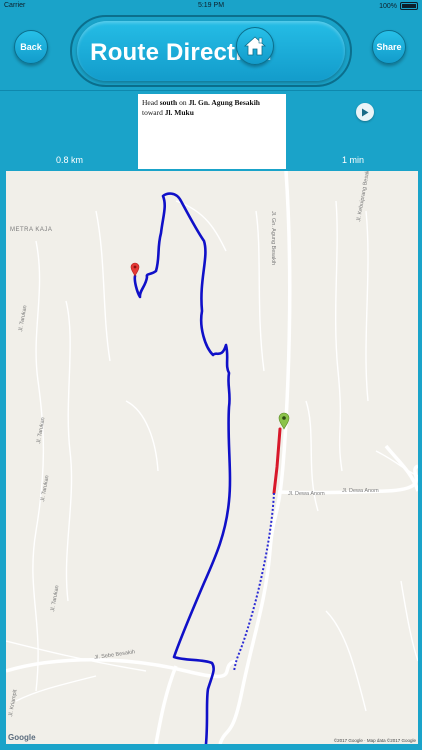 The height and width of the screenshot is (750, 422). I want to click on route-duration: 1 min, so click(353, 160).